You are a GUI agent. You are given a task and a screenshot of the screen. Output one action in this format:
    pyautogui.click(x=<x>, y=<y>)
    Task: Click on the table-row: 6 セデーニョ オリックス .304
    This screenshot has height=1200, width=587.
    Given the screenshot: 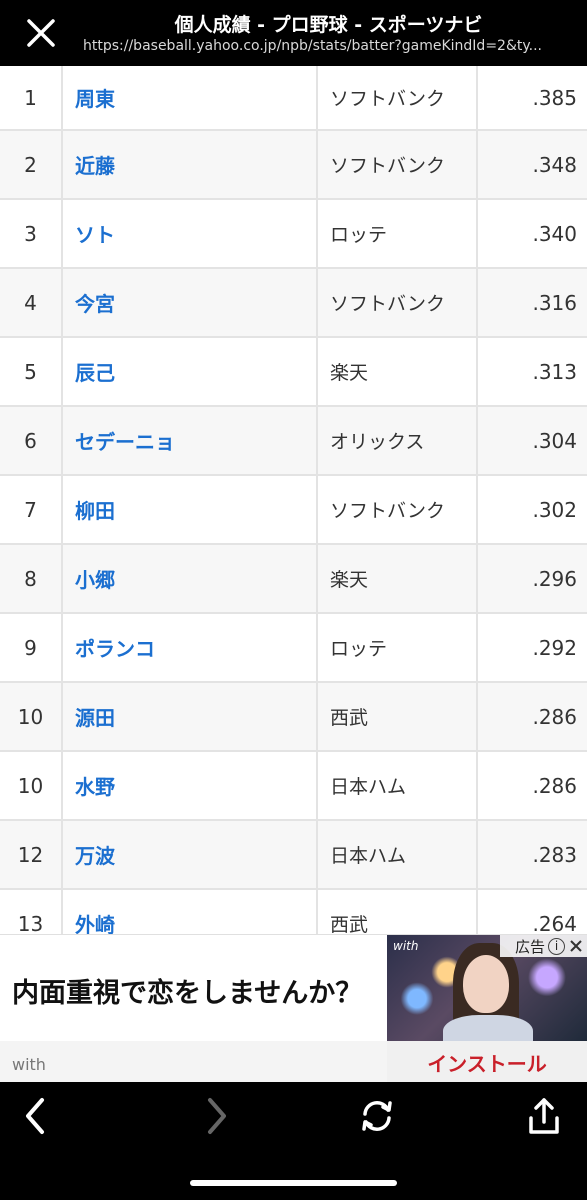 What is the action you would take?
    pyautogui.click(x=293, y=441)
    